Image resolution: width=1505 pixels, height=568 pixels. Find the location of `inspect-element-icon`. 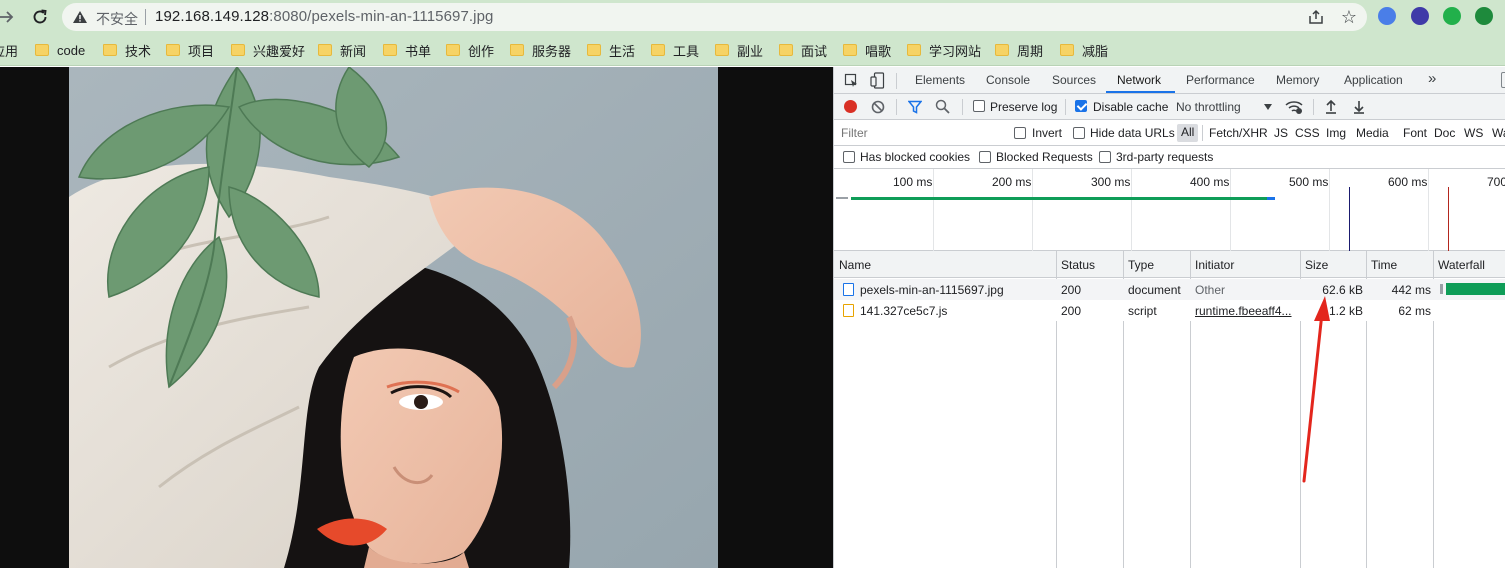

inspect-element-icon is located at coordinates (851, 80).